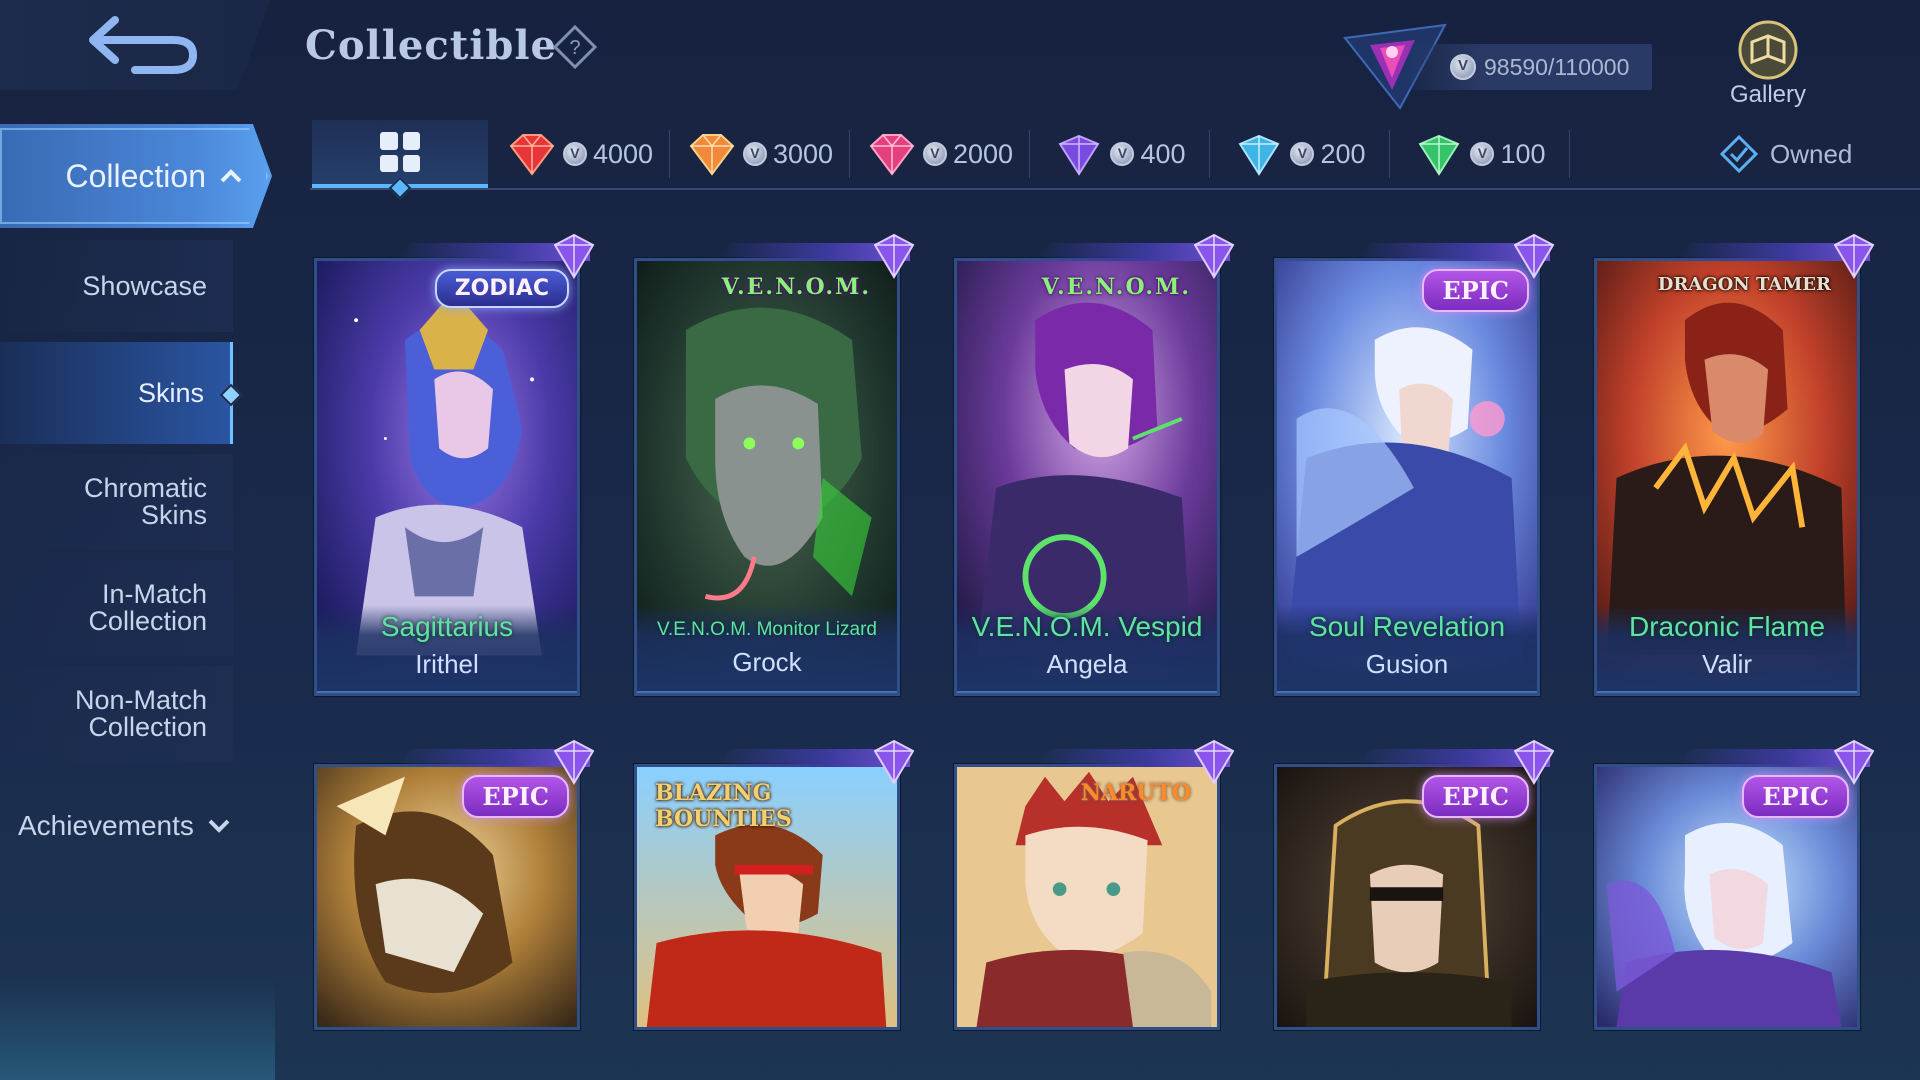 This screenshot has height=1080, width=1920. What do you see at coordinates (1768, 50) in the screenshot?
I see `gallery-icon` at bounding box center [1768, 50].